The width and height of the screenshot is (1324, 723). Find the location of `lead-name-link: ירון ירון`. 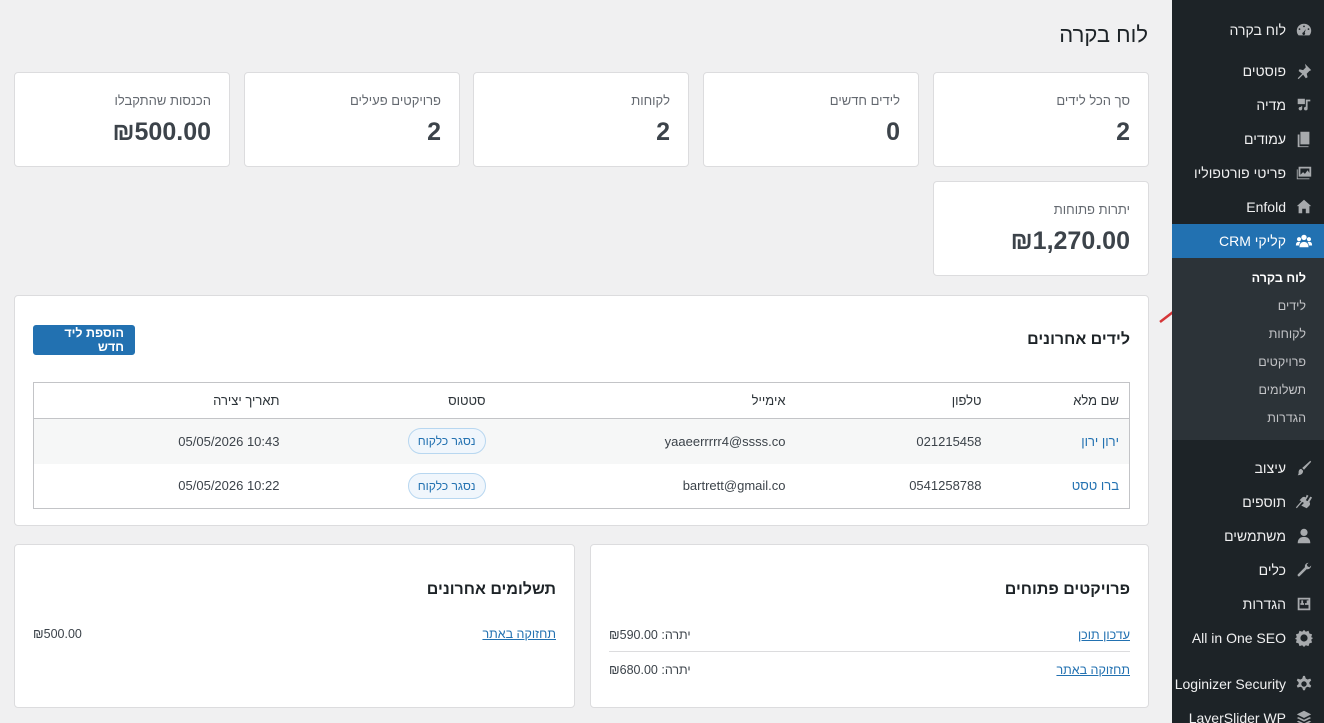

lead-name-link: ירון ירון is located at coordinates (1100, 441).